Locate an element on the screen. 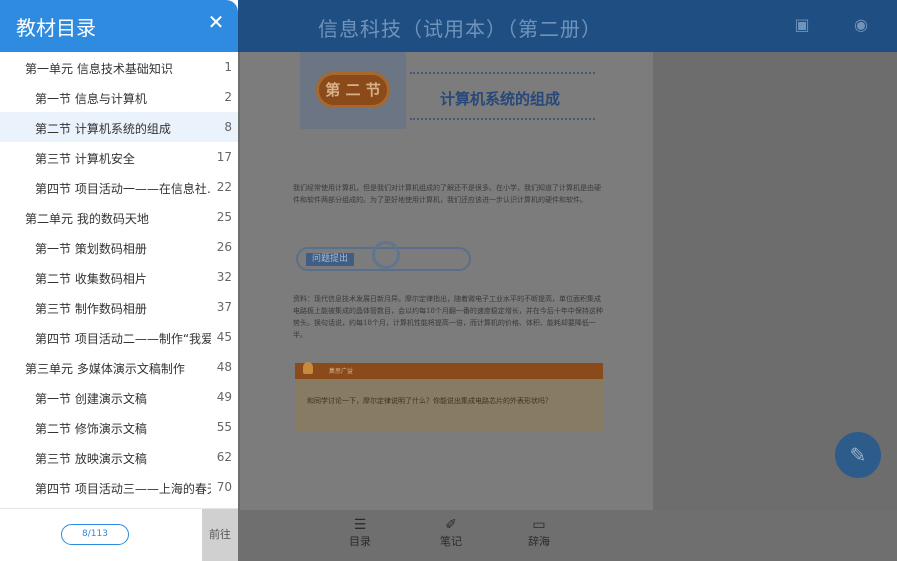 This screenshot has height=561, width=897. note-box: 和同学讨论一下，摩尔定律说明了什么？你能说出集成电路芯片的外表形状吗？ is located at coordinates (449, 405).